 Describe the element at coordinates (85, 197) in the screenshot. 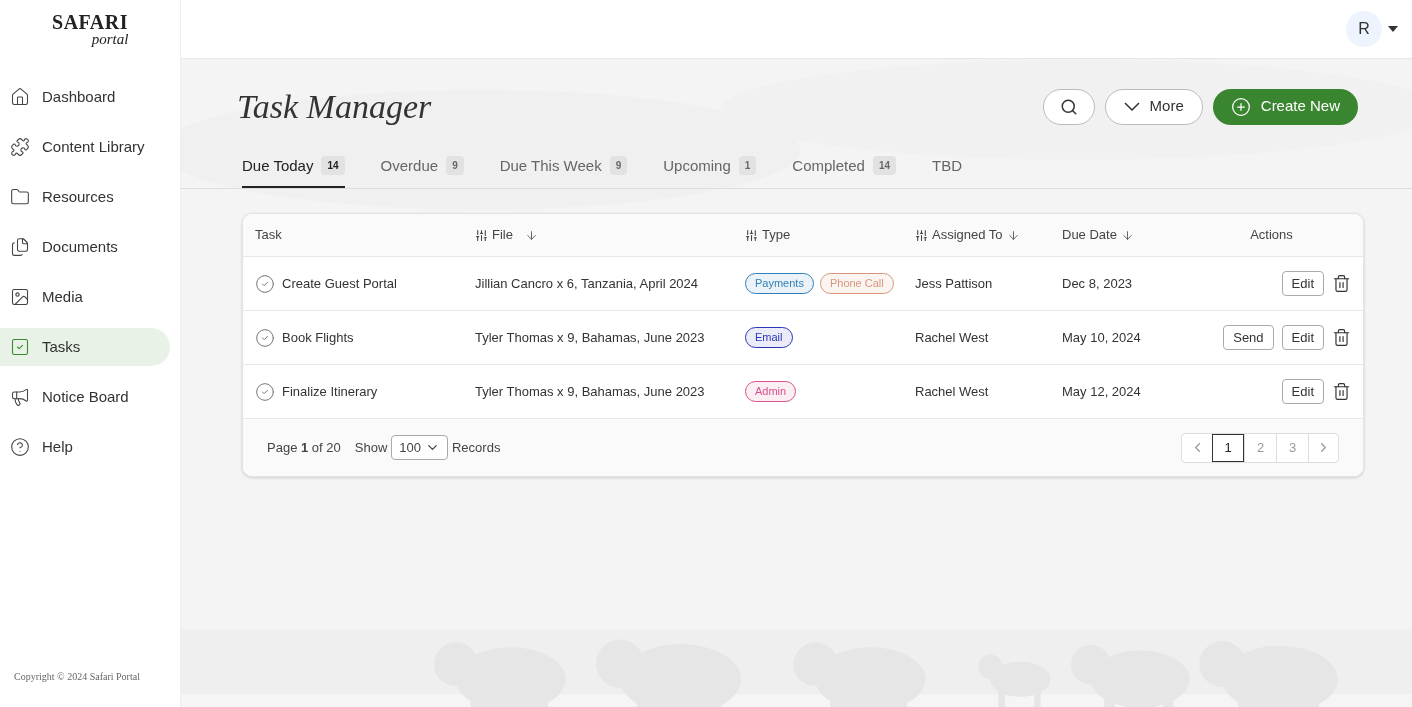

I see `sidebar-item: Resources` at that location.